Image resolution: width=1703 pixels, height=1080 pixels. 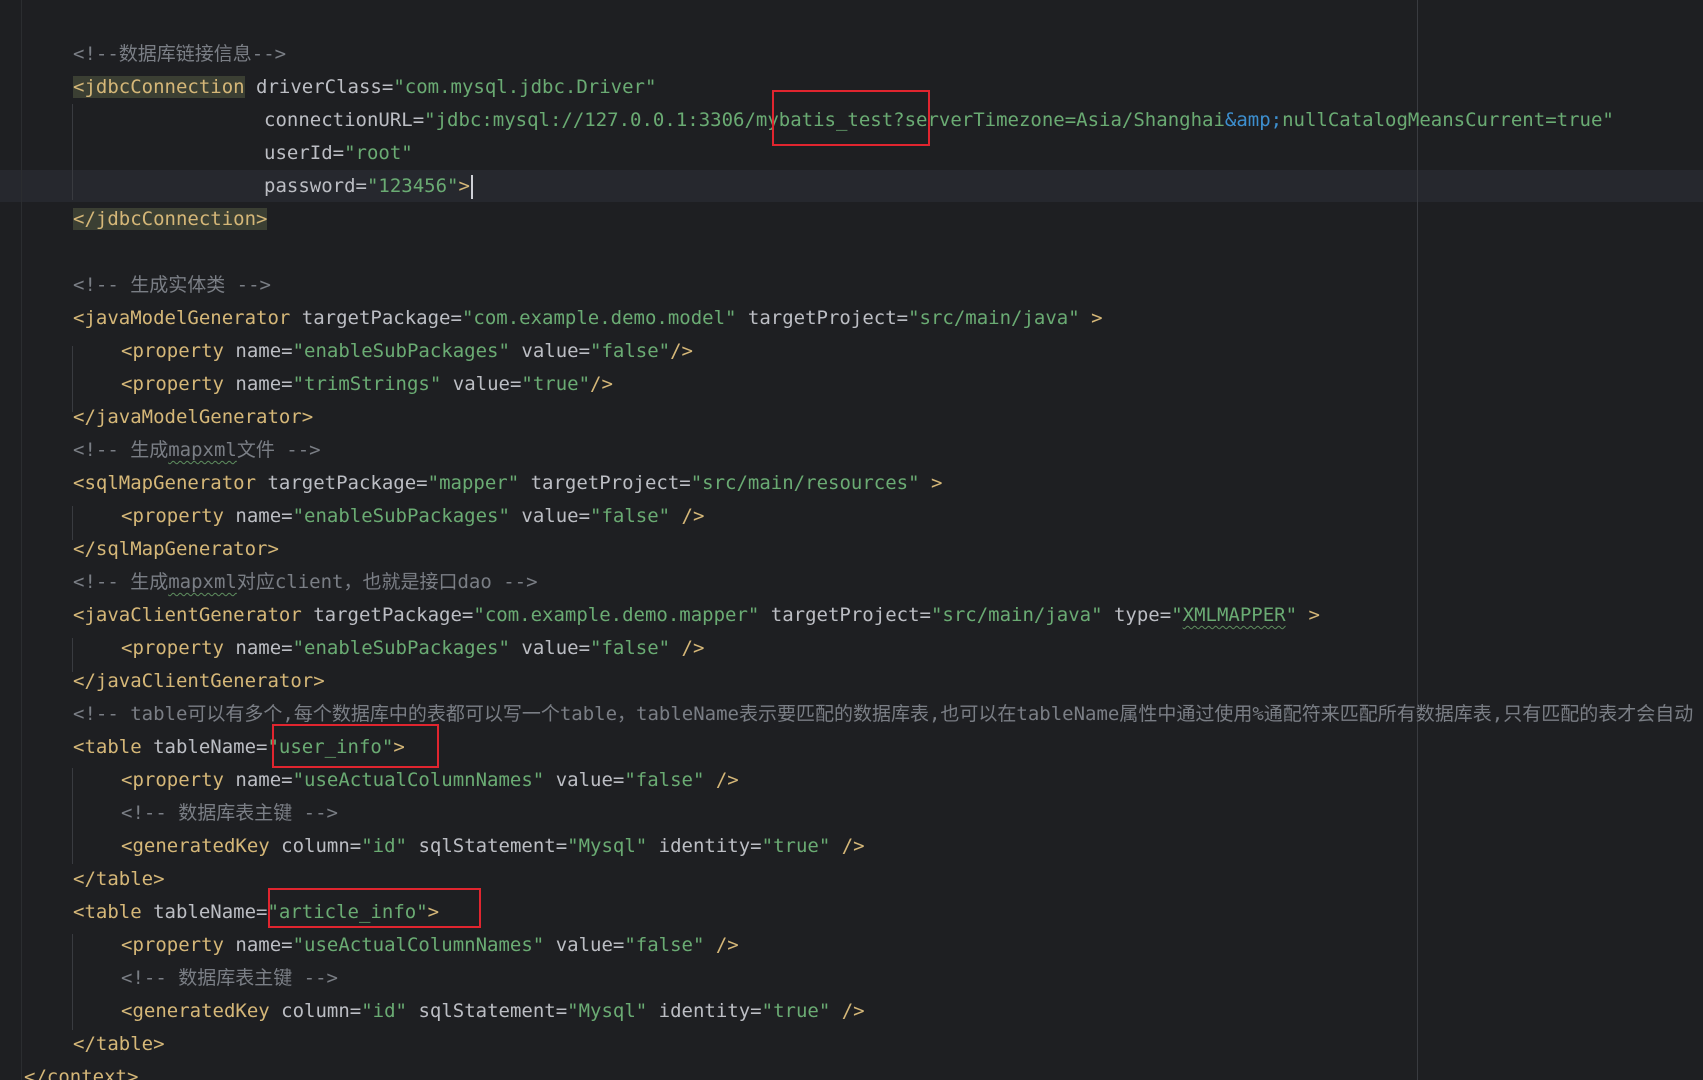 I want to click on code-token: </context>, so click(x=81, y=1073).